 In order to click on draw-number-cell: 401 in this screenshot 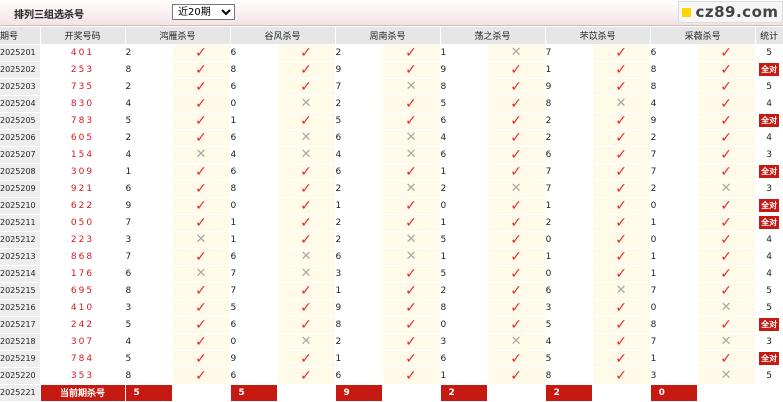, I will do `click(83, 53)`.